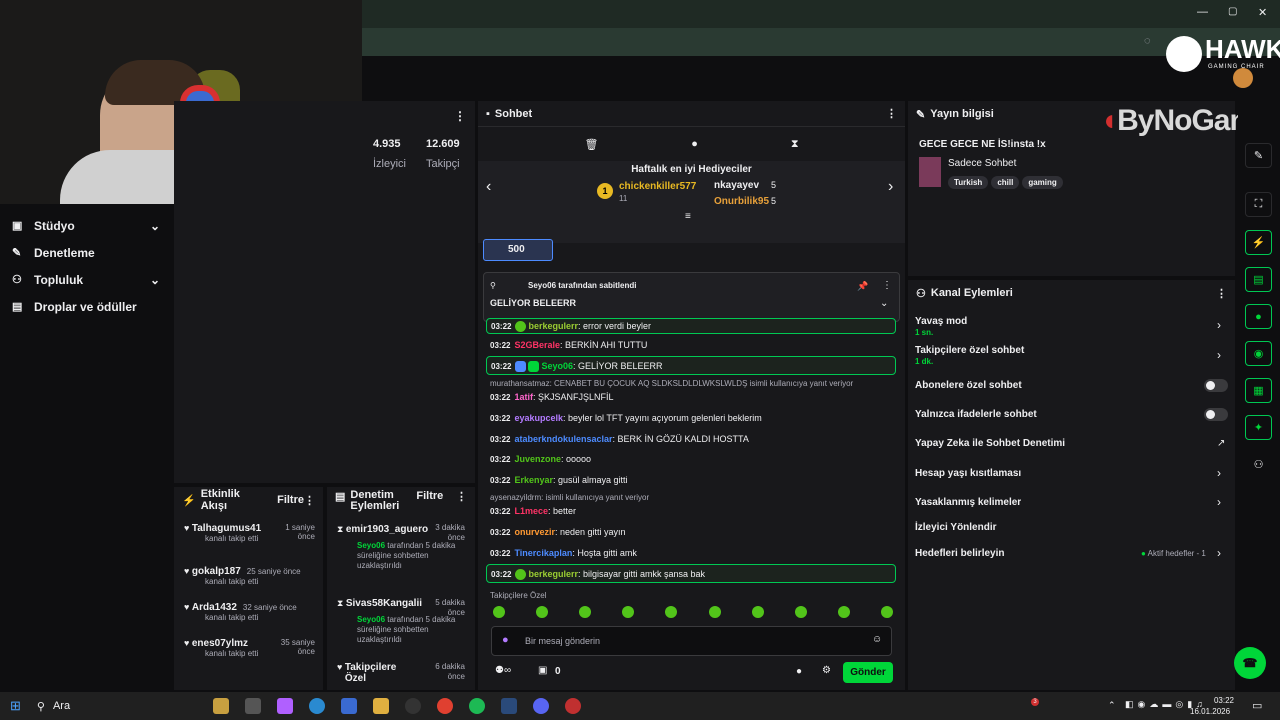 The height and width of the screenshot is (720, 1280). I want to click on chat-message: 03:22 Seyo06: GELİYOR BELEERR, so click(691, 365).